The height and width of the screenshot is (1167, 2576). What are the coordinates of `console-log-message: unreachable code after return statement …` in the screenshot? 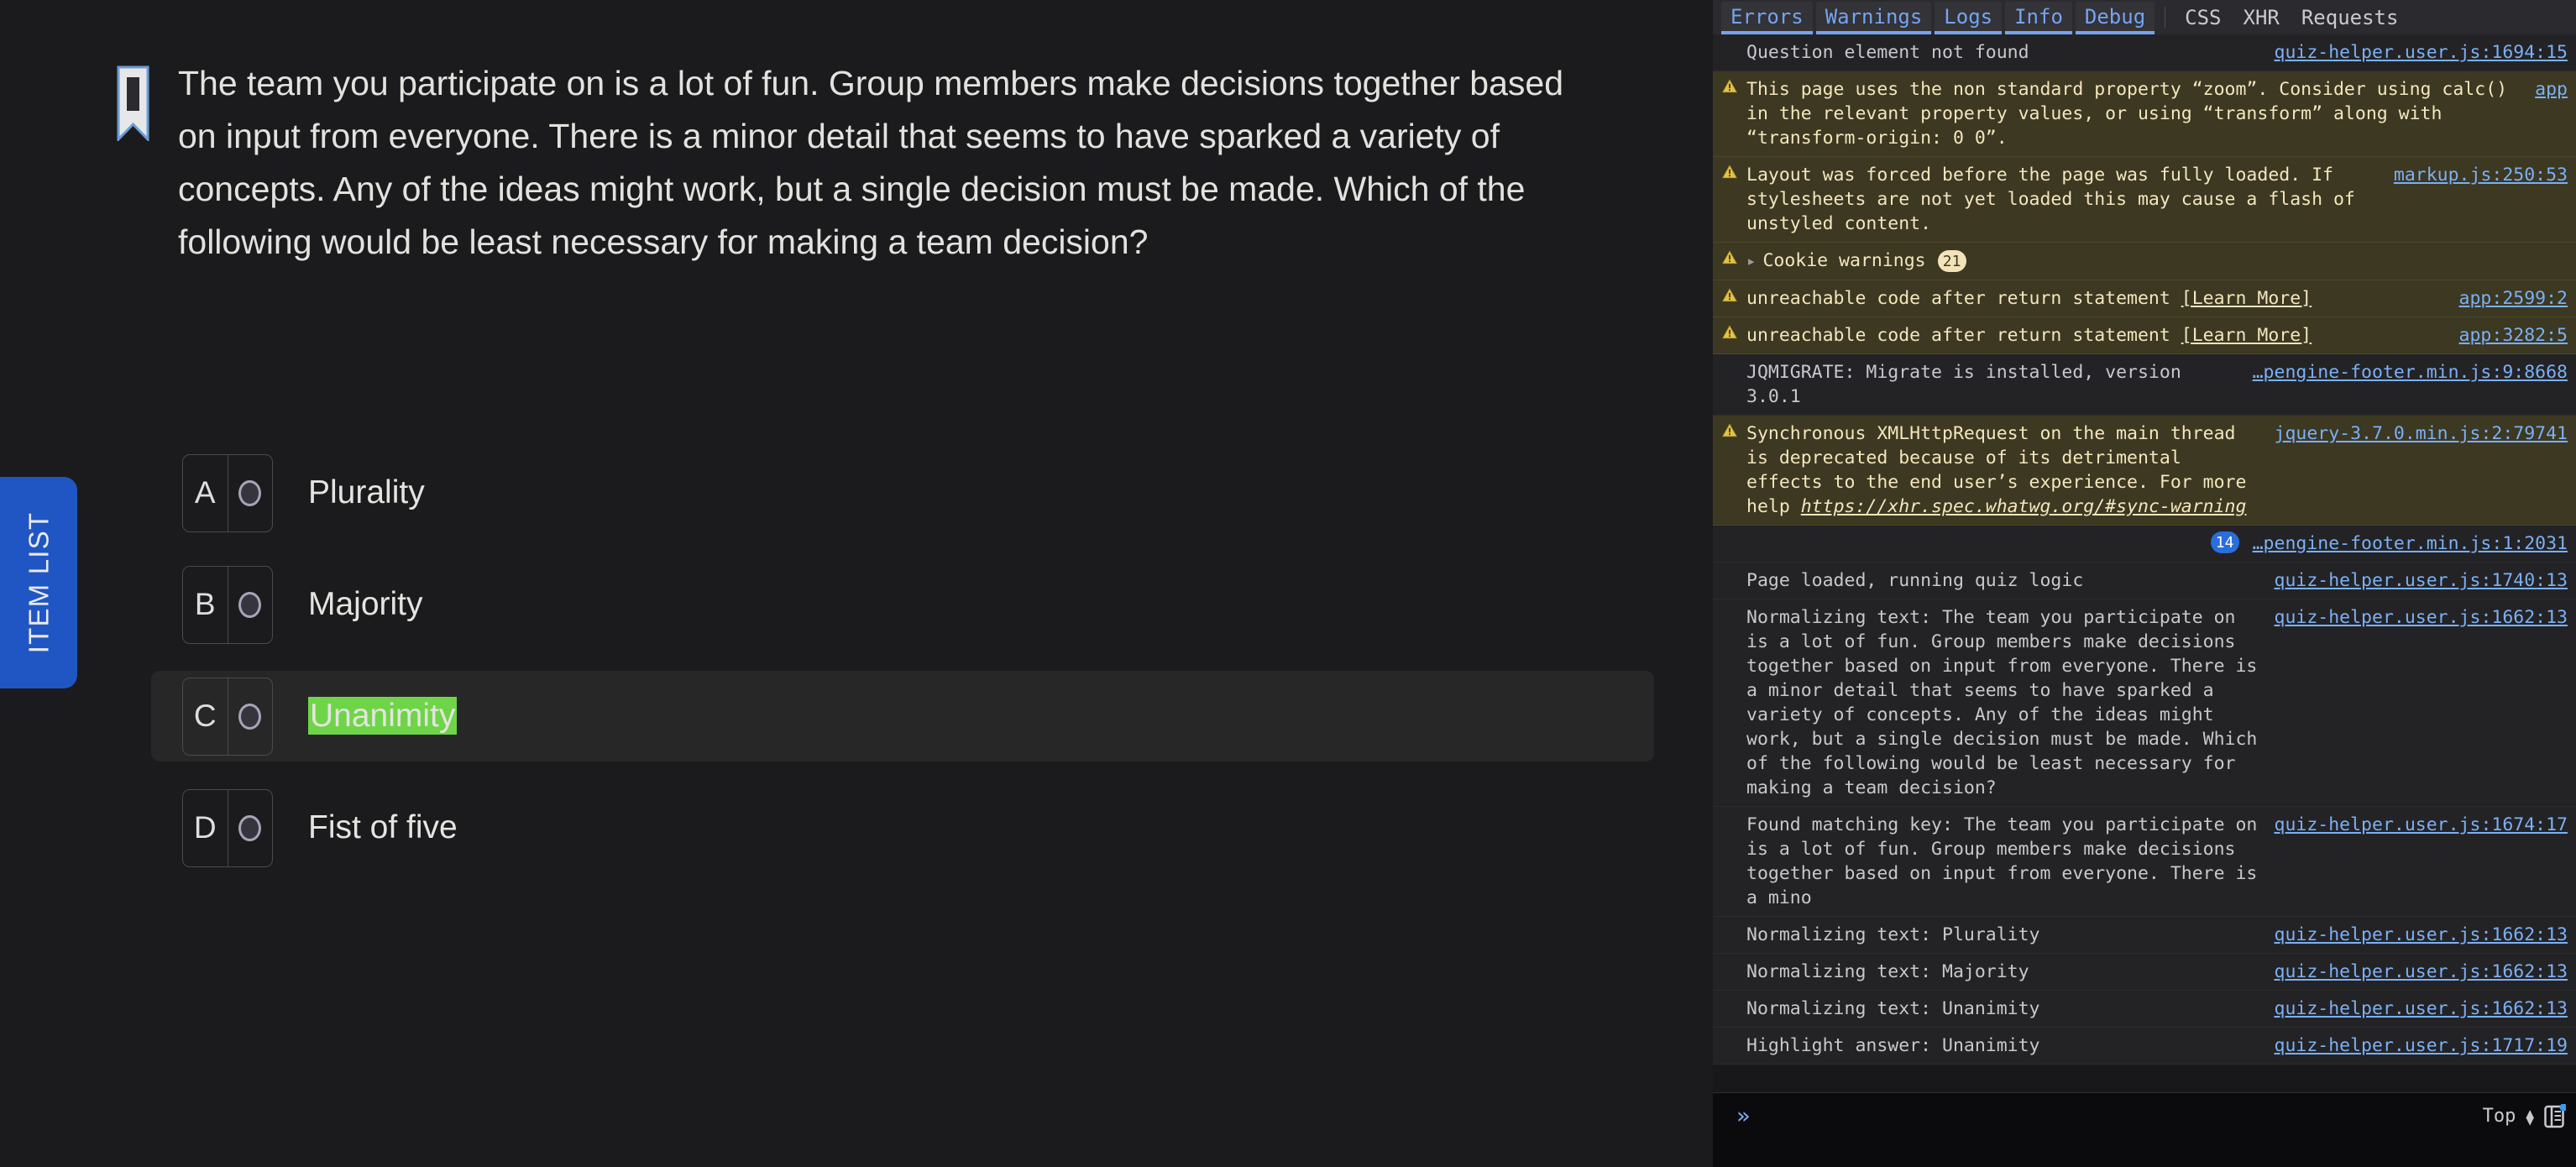 It's located at (2103, 298).